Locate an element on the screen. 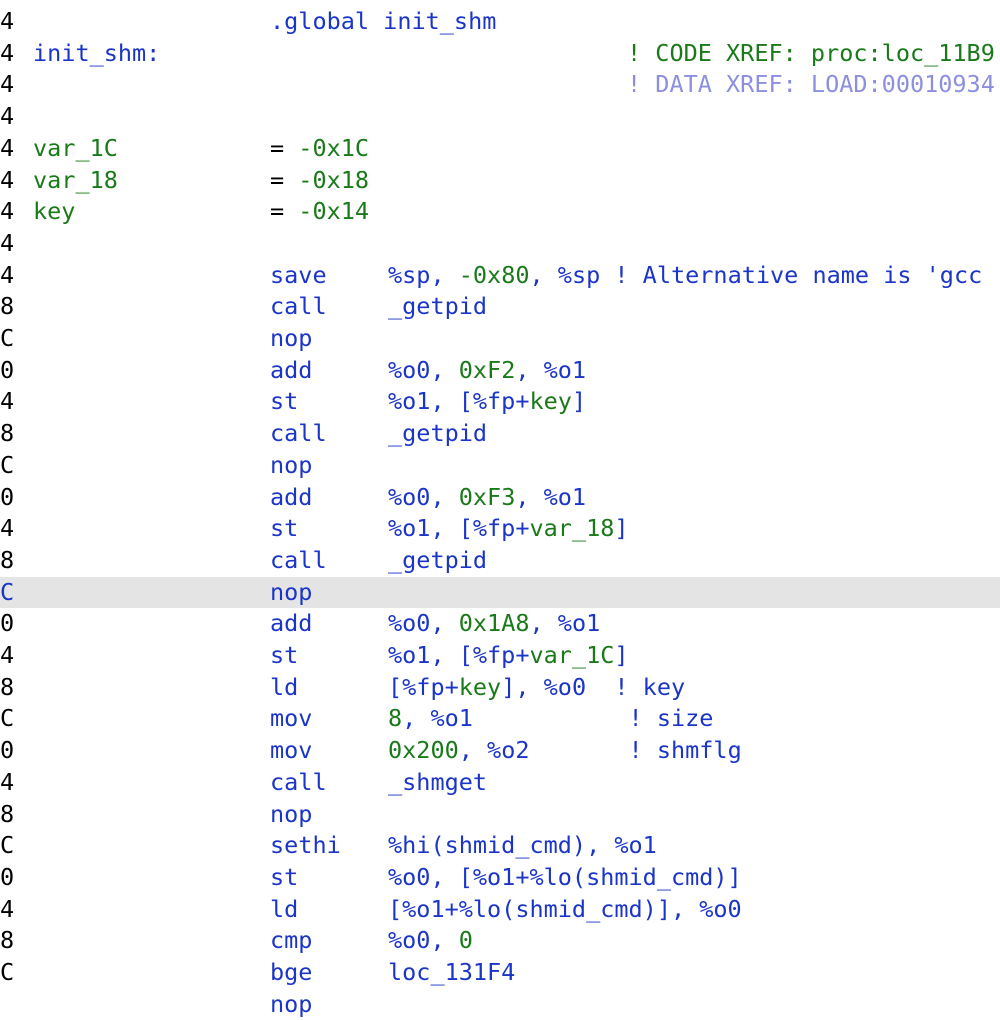 Image resolution: width=1000 pixels, height=1020 pixels. operands: %o0, 0 is located at coordinates (430, 941).